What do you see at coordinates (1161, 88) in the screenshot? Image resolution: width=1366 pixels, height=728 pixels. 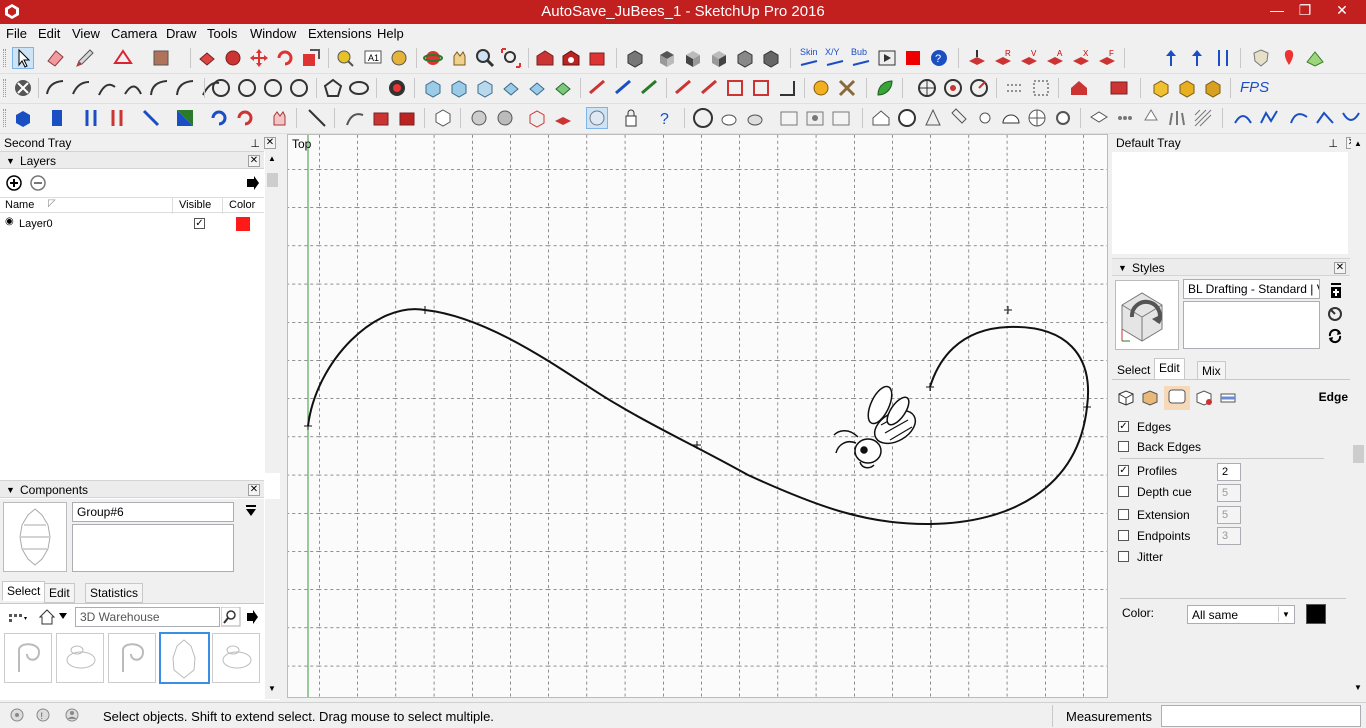 I see `box-button` at bounding box center [1161, 88].